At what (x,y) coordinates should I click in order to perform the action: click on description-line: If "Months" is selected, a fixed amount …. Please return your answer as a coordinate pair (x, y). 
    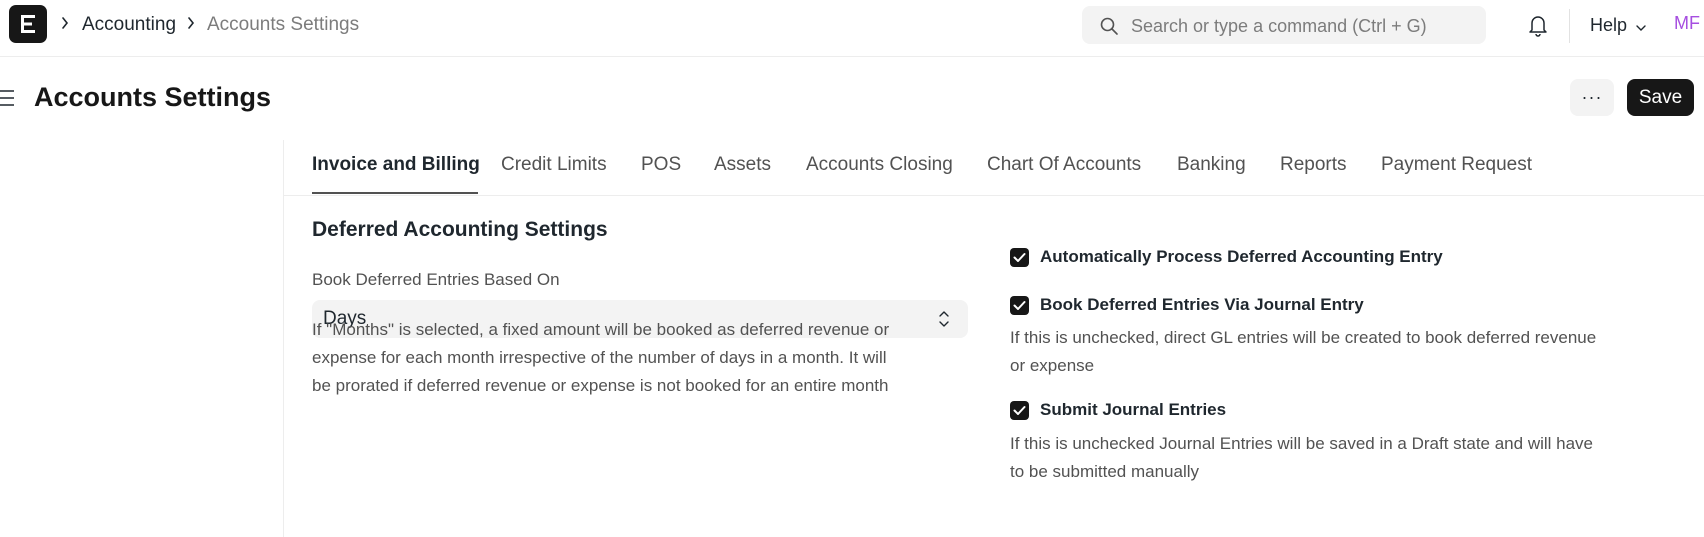
    Looking at the image, I should click on (601, 329).